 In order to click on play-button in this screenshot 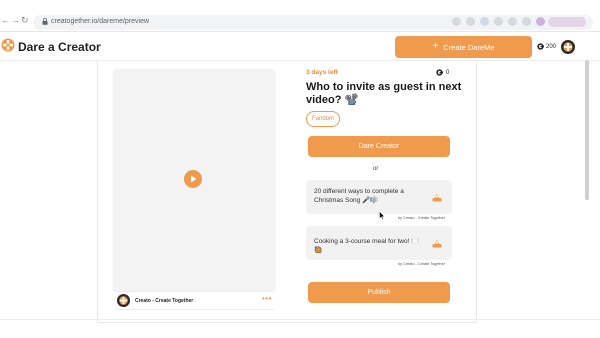, I will do `click(193, 179)`.